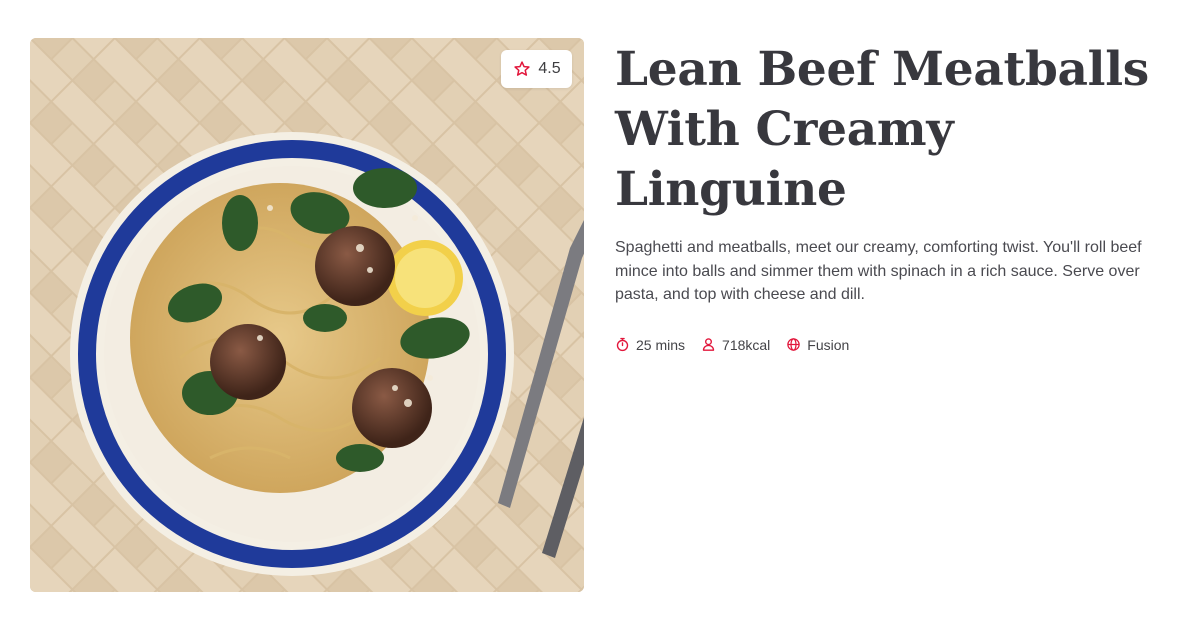  What do you see at coordinates (784, 159) in the screenshot?
I see `recipe-title-line2: With Creamy Linguine` at bounding box center [784, 159].